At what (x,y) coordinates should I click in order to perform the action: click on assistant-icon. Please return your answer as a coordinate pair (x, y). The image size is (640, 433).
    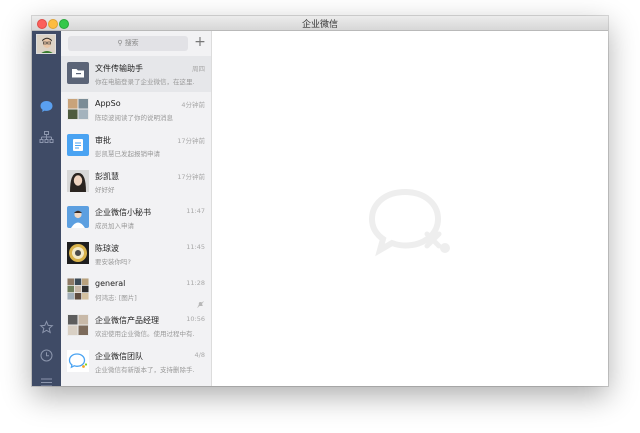
    Looking at the image, I should click on (78, 217).